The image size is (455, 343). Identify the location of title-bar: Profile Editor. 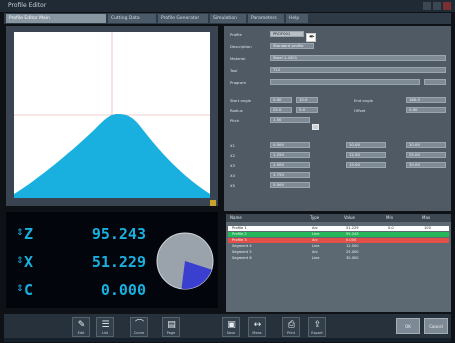
(227, 6).